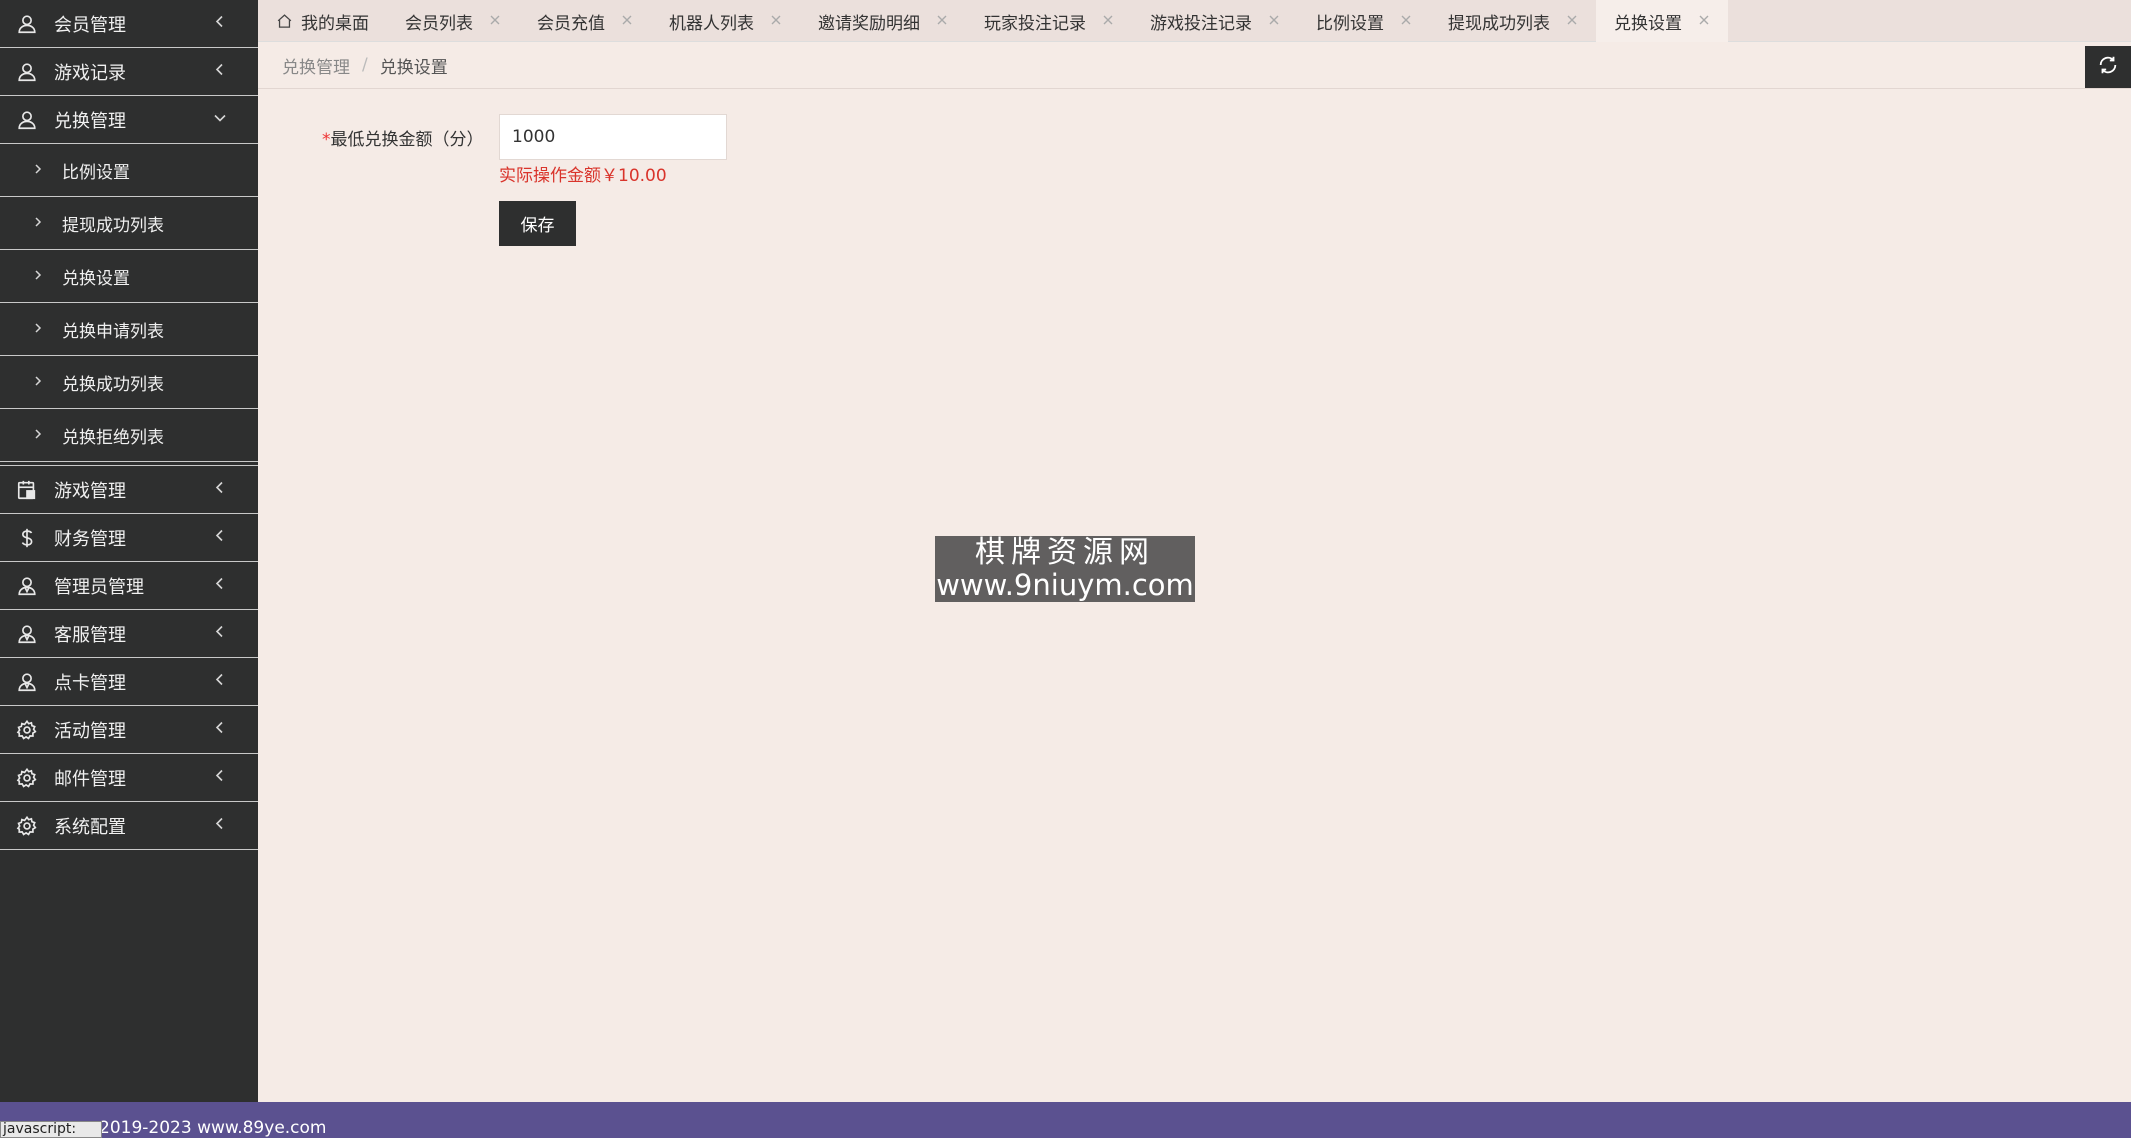 The width and height of the screenshot is (2131, 1138). Describe the element at coordinates (1065, 585) in the screenshot. I see `watermark-line2: www.9niuym.com` at that location.